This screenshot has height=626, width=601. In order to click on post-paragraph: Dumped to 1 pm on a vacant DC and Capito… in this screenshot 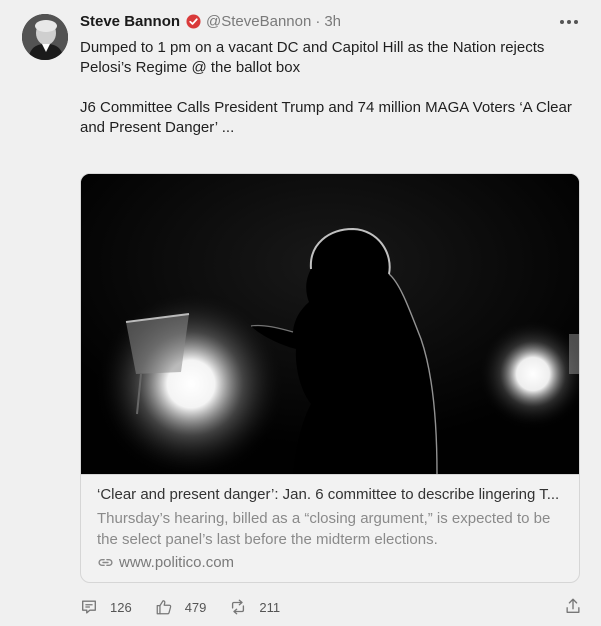, I will do `click(312, 57)`.